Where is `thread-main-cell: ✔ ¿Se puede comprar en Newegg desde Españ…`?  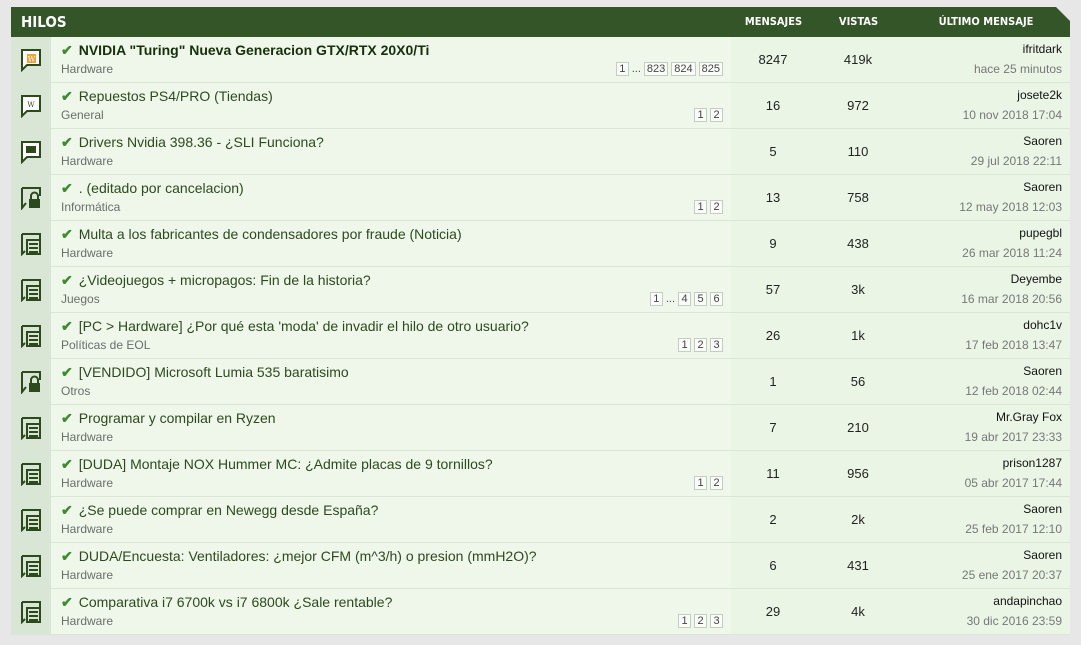 thread-main-cell: ✔ ¿Se puede comprar en Newegg desde Españ… is located at coordinates (391, 519).